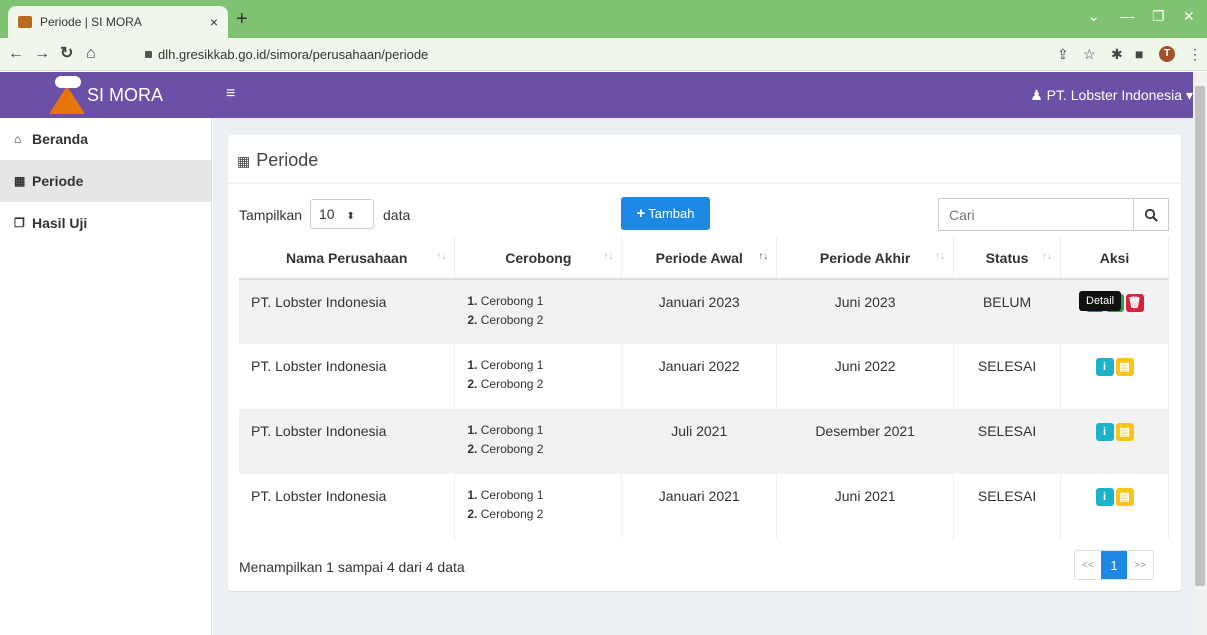 Image resolution: width=1207 pixels, height=635 pixels. I want to click on cell-periode-akhir: Juni 2022, so click(865, 376).